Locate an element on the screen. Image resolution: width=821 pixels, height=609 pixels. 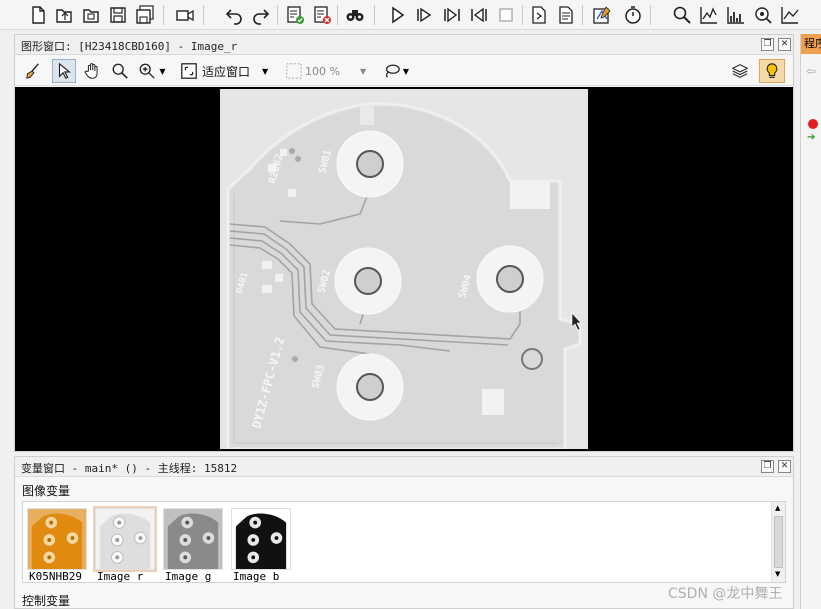
zoom-level-select: 100 % ▼ is located at coordinates (328, 71).